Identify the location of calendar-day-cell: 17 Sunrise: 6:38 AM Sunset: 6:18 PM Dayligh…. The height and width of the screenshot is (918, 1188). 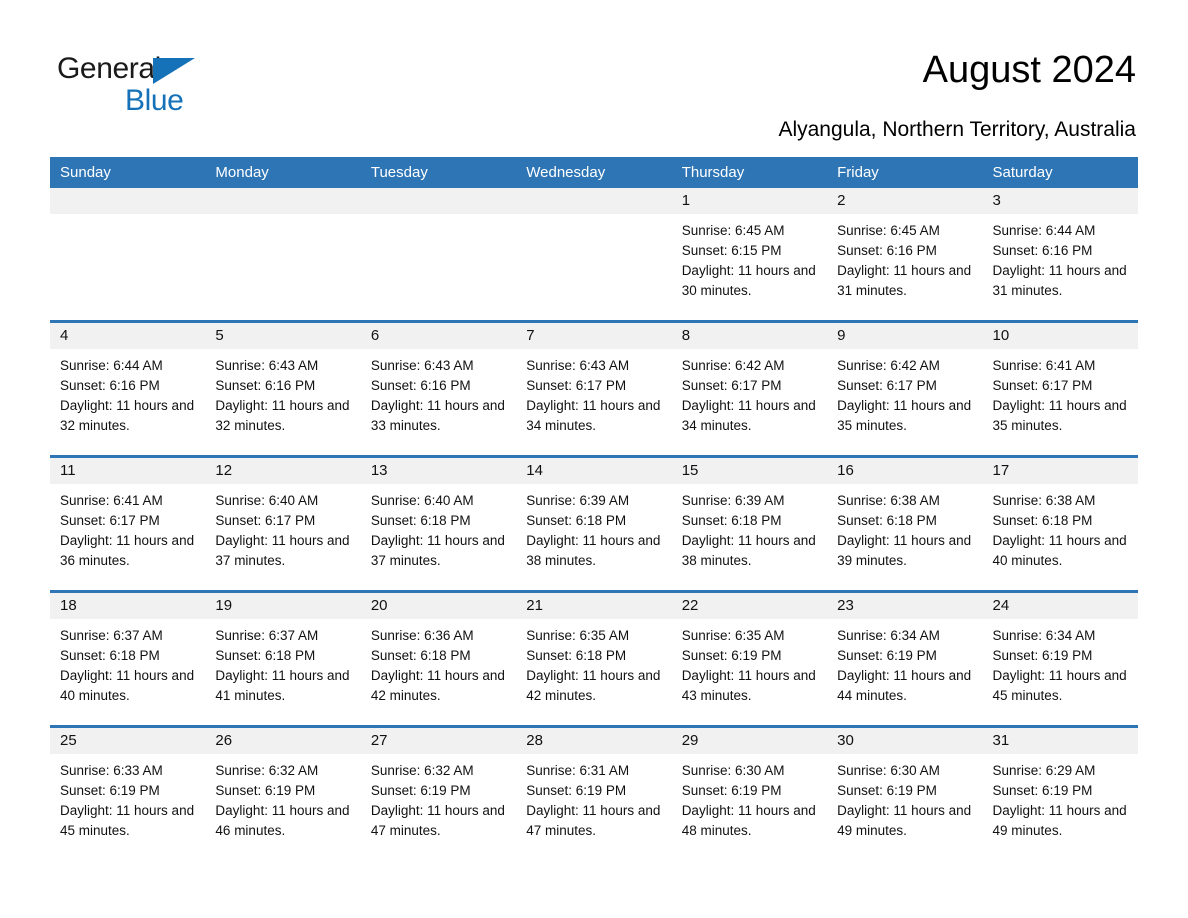
(1060, 524).